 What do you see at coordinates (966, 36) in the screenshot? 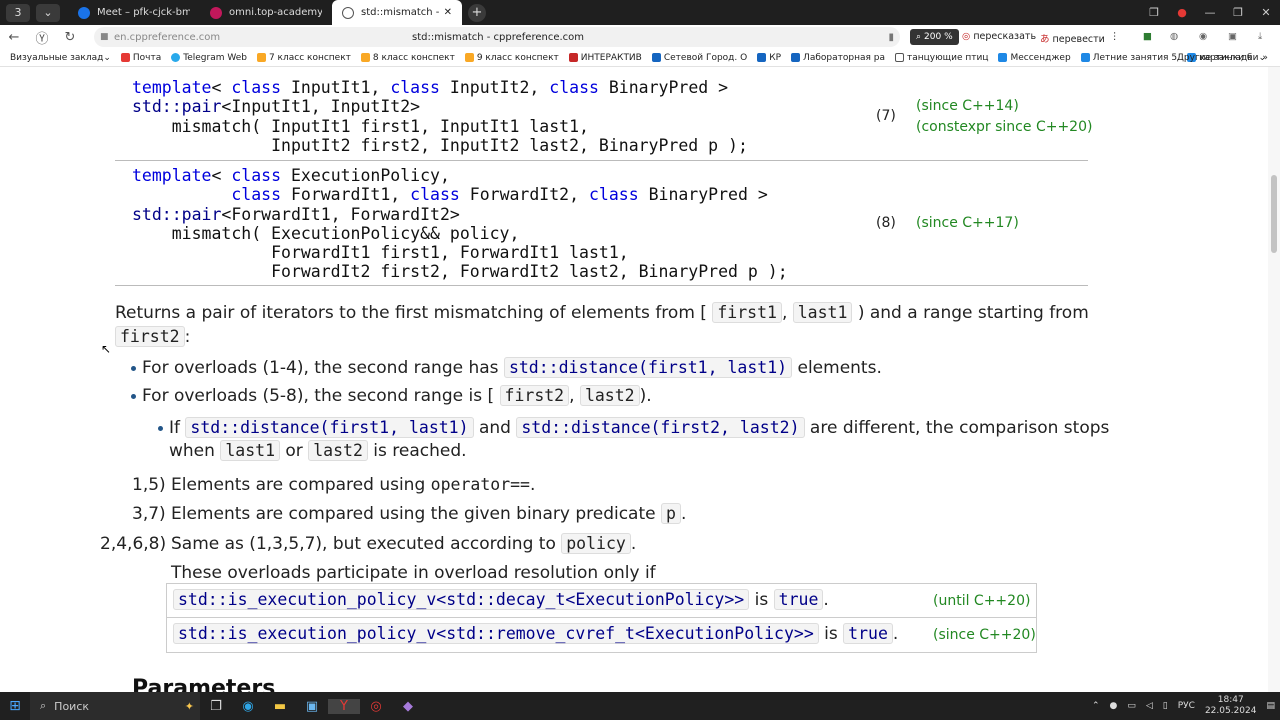
I see `retell-icon: ◎` at bounding box center [966, 36].